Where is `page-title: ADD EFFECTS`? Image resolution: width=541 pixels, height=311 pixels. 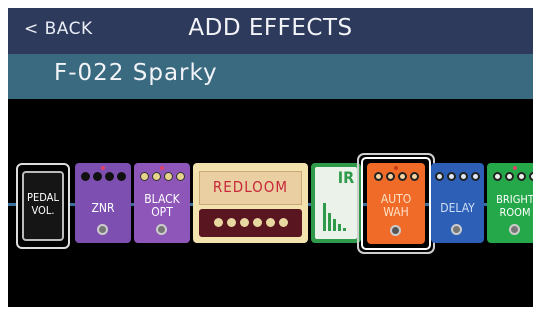
page-title: ADD EFFECTS is located at coordinates (270, 28).